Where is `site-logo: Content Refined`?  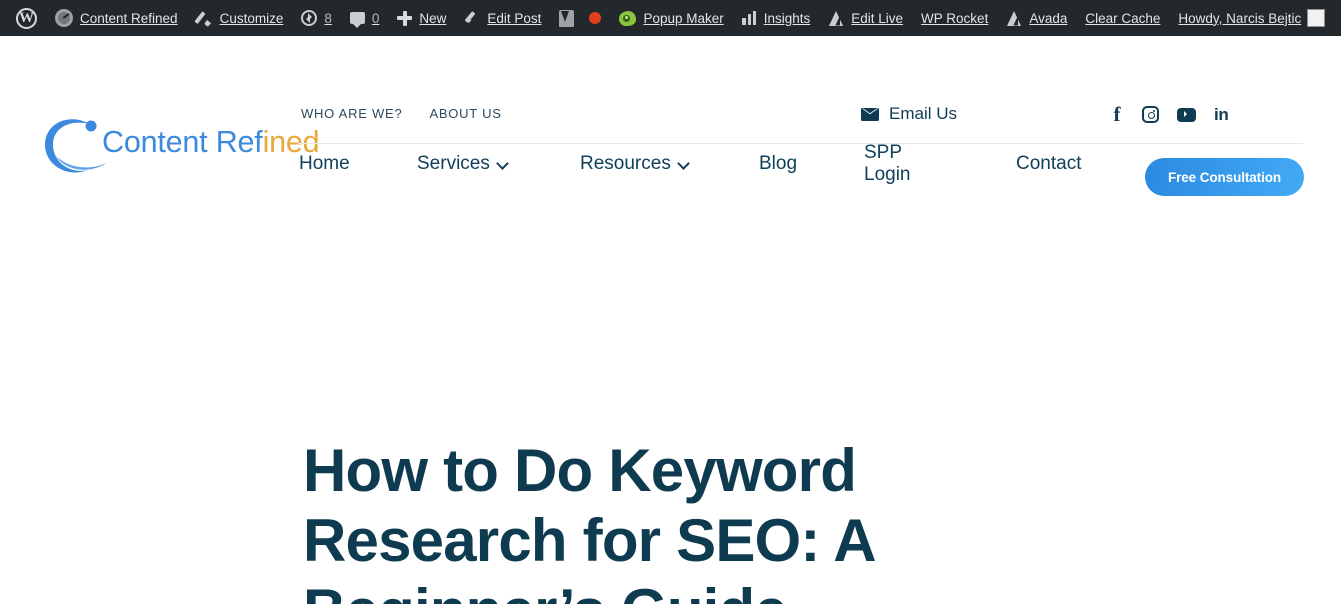 site-logo: Content Refined is located at coordinates (181, 147).